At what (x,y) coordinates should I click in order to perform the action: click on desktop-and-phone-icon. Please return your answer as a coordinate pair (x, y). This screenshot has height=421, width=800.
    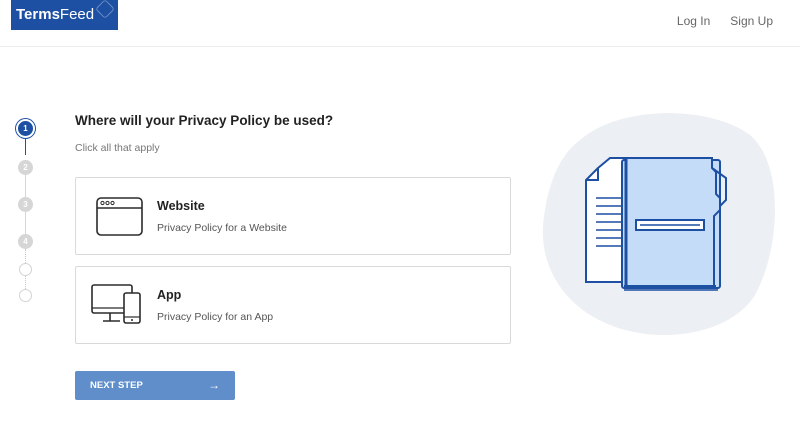
    Looking at the image, I should click on (116, 304).